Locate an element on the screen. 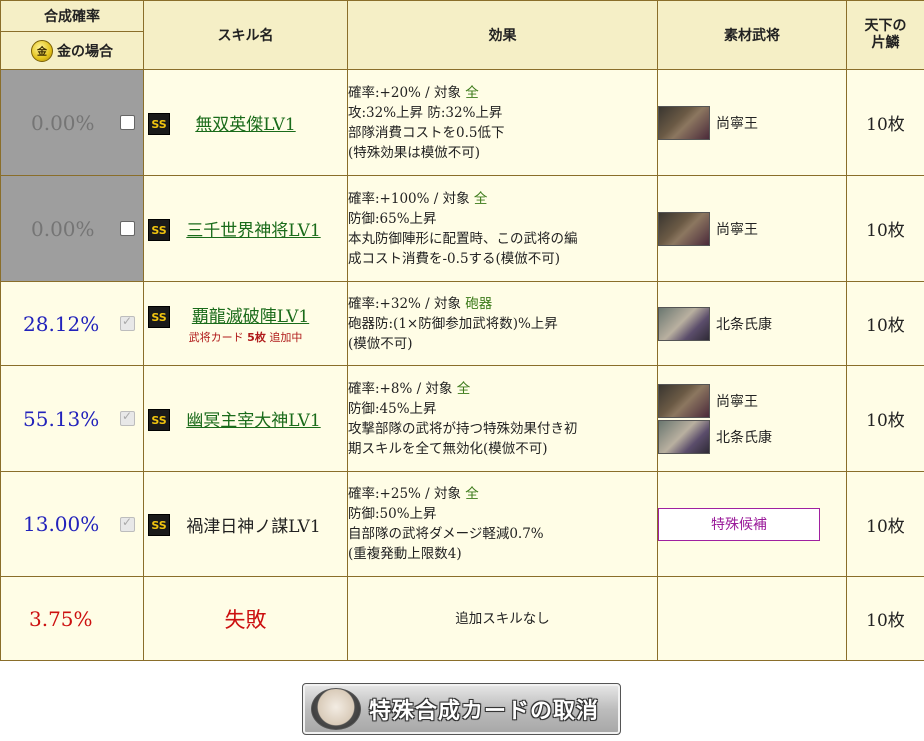  effect-rate-line: 確率:+8% / 対象 全 is located at coordinates (409, 388).